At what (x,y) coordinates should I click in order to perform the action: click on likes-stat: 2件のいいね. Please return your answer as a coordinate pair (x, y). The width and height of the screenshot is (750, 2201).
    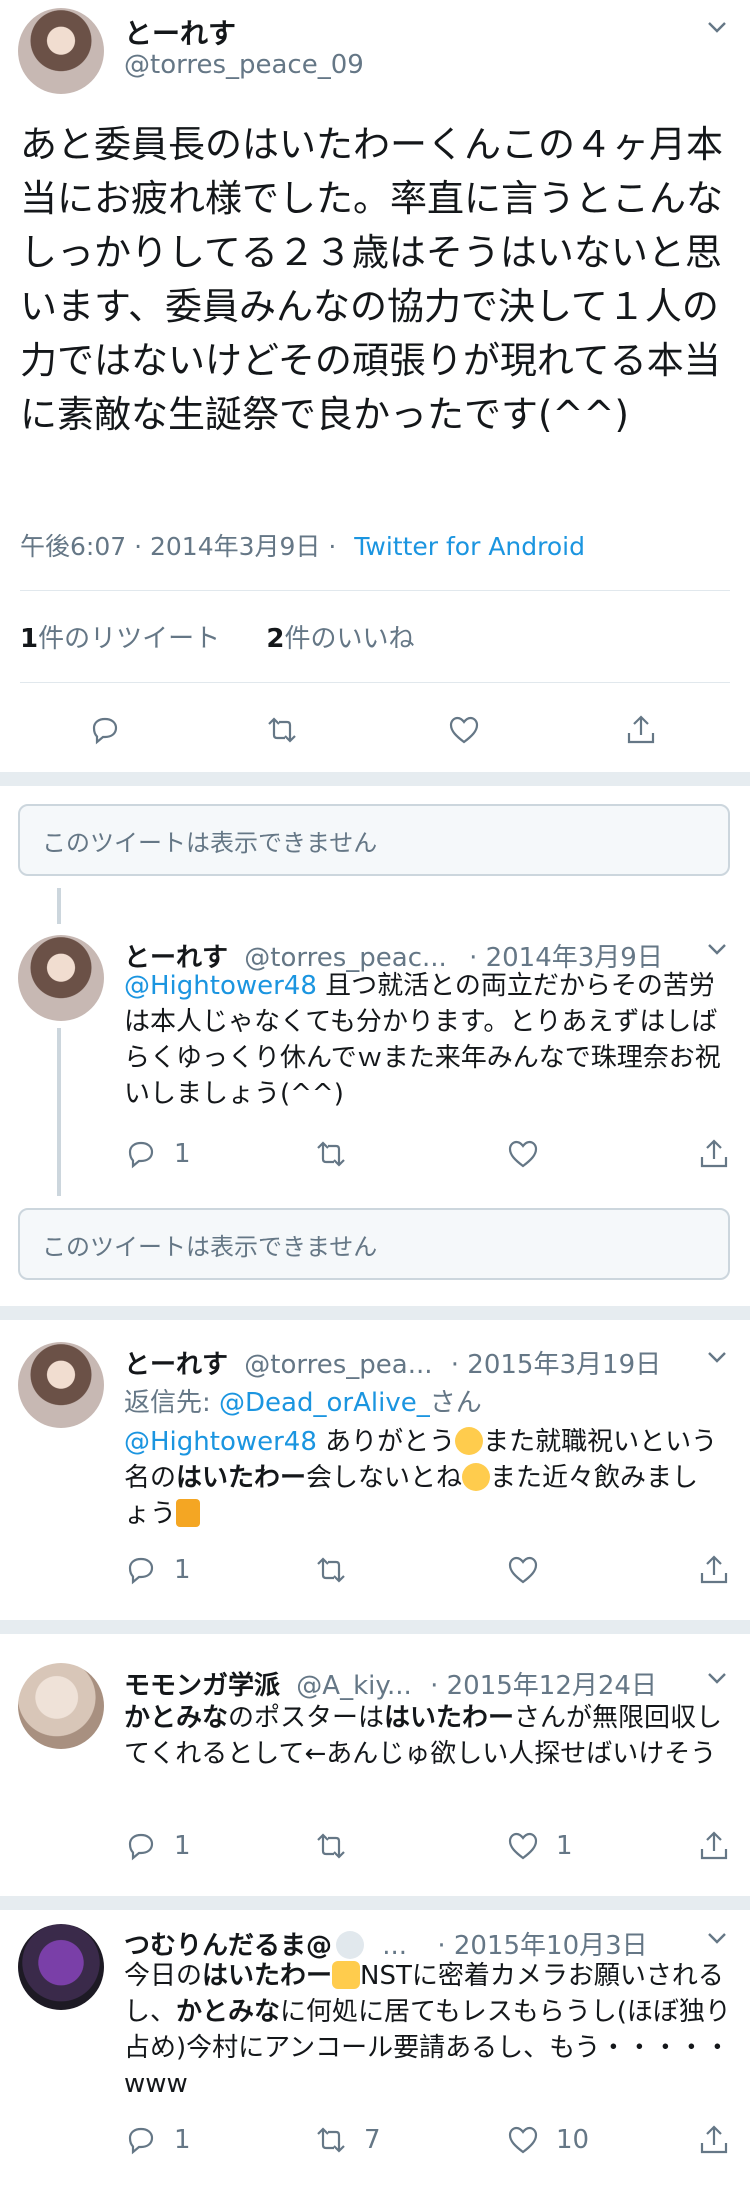
    Looking at the image, I should click on (340, 639).